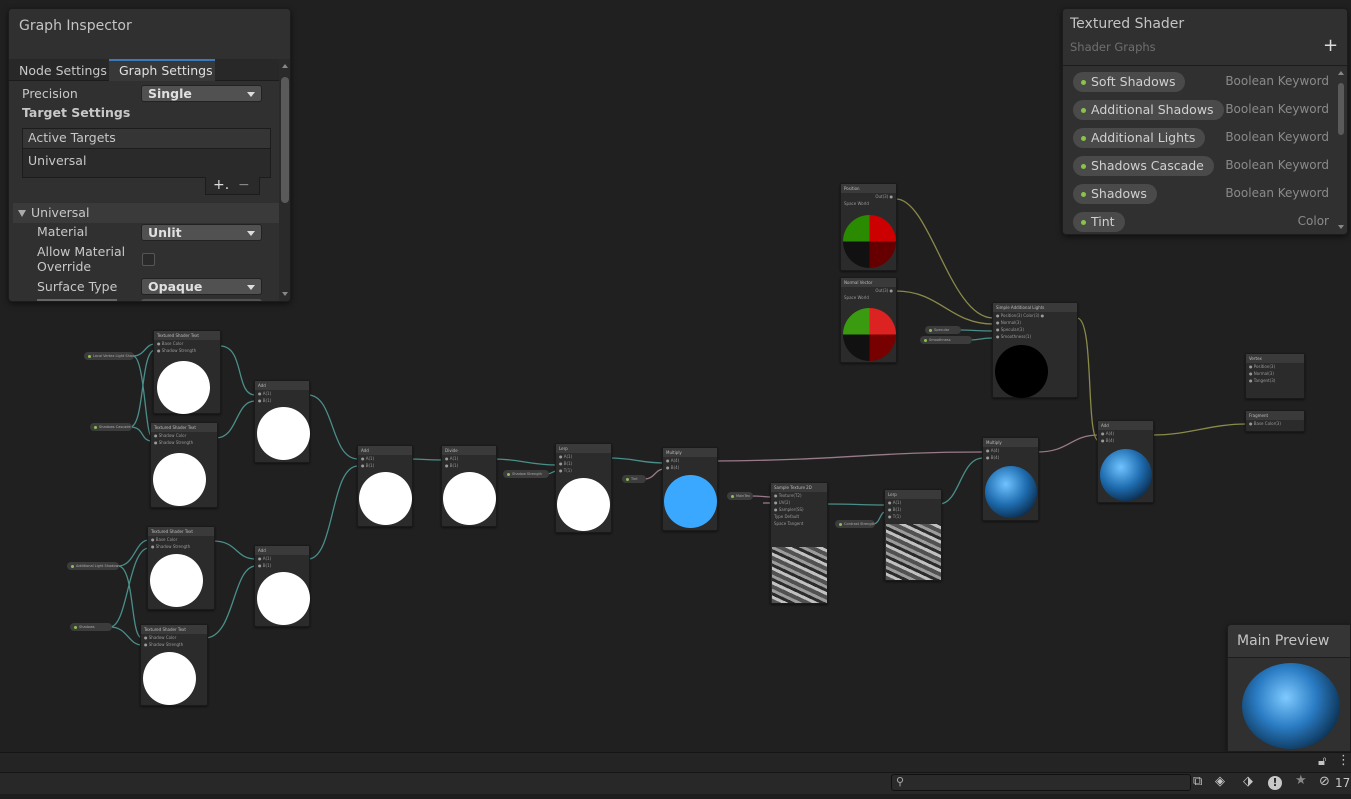  Describe the element at coordinates (1343, 783) in the screenshot. I see `hidden-count: 17` at that location.